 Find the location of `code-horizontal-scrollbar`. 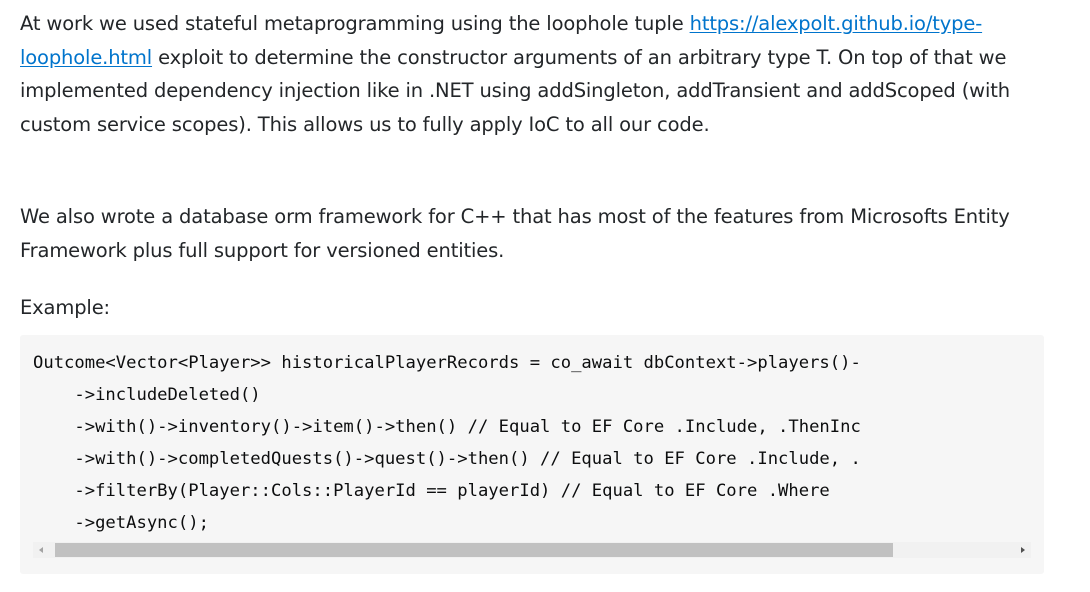

code-horizontal-scrollbar is located at coordinates (532, 550).